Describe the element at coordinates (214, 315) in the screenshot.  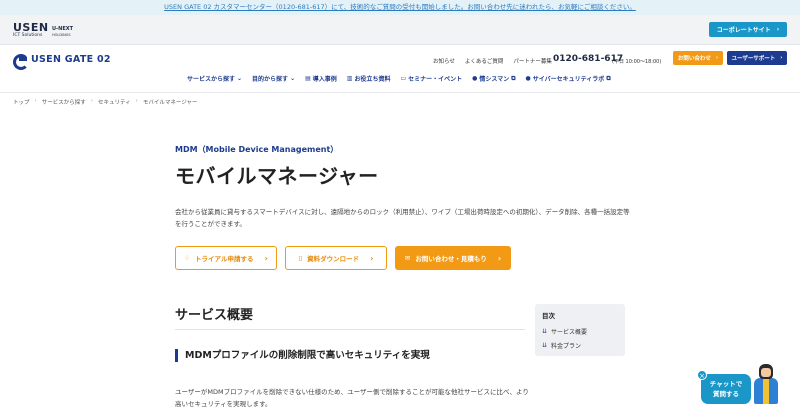
I see `section-title: サービス概要` at that location.